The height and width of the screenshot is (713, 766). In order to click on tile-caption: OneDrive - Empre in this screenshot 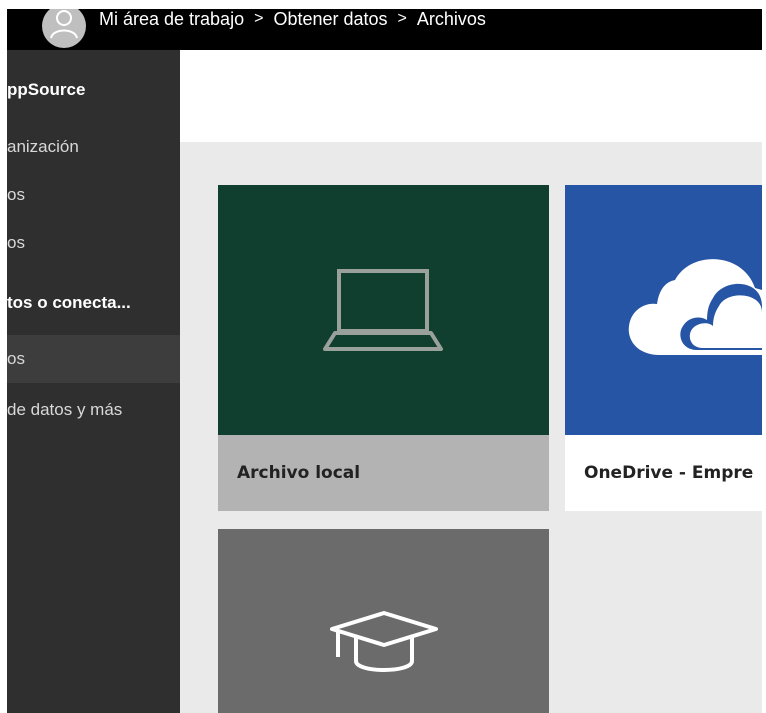, I will do `click(663, 473)`.